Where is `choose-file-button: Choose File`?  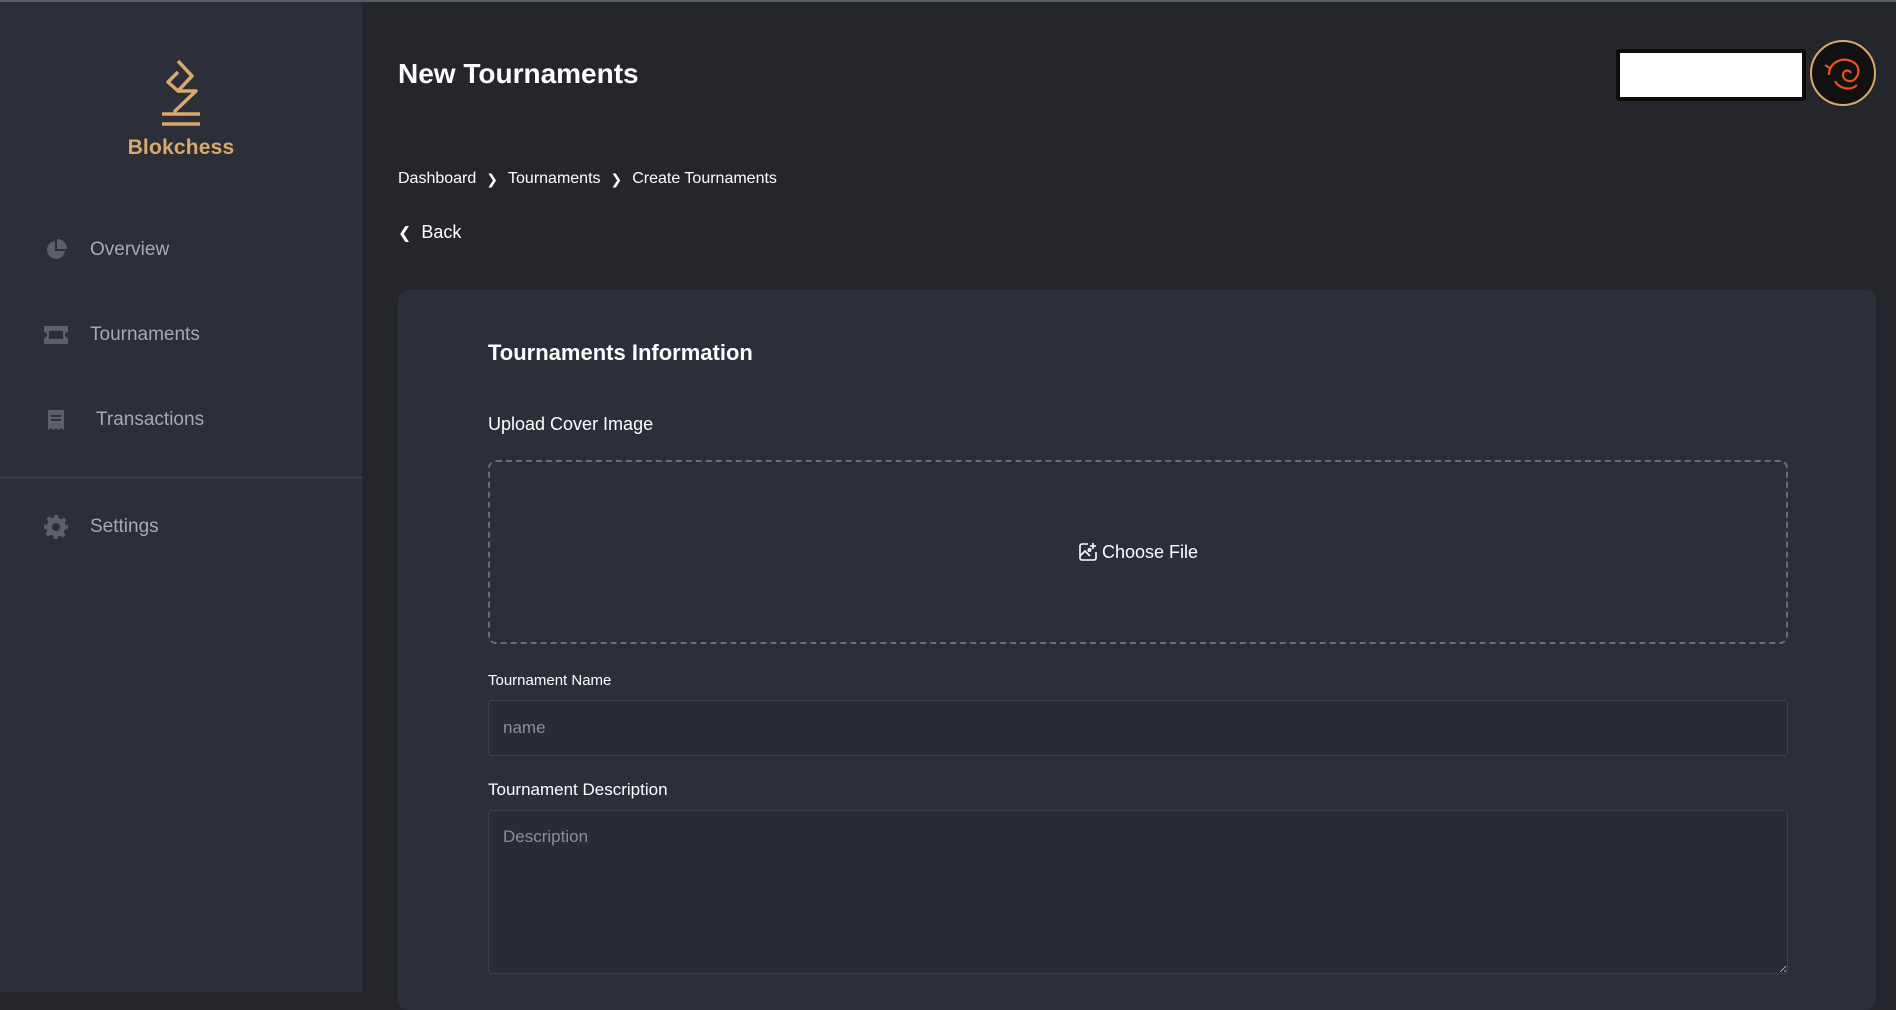
choose-file-button: Choose File is located at coordinates (1138, 552).